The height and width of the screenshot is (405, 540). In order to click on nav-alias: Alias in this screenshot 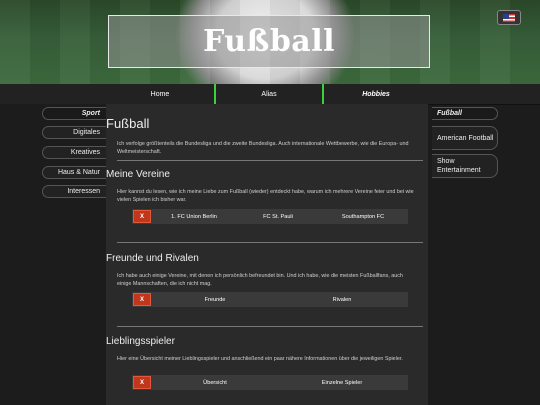, I will do `click(269, 94)`.